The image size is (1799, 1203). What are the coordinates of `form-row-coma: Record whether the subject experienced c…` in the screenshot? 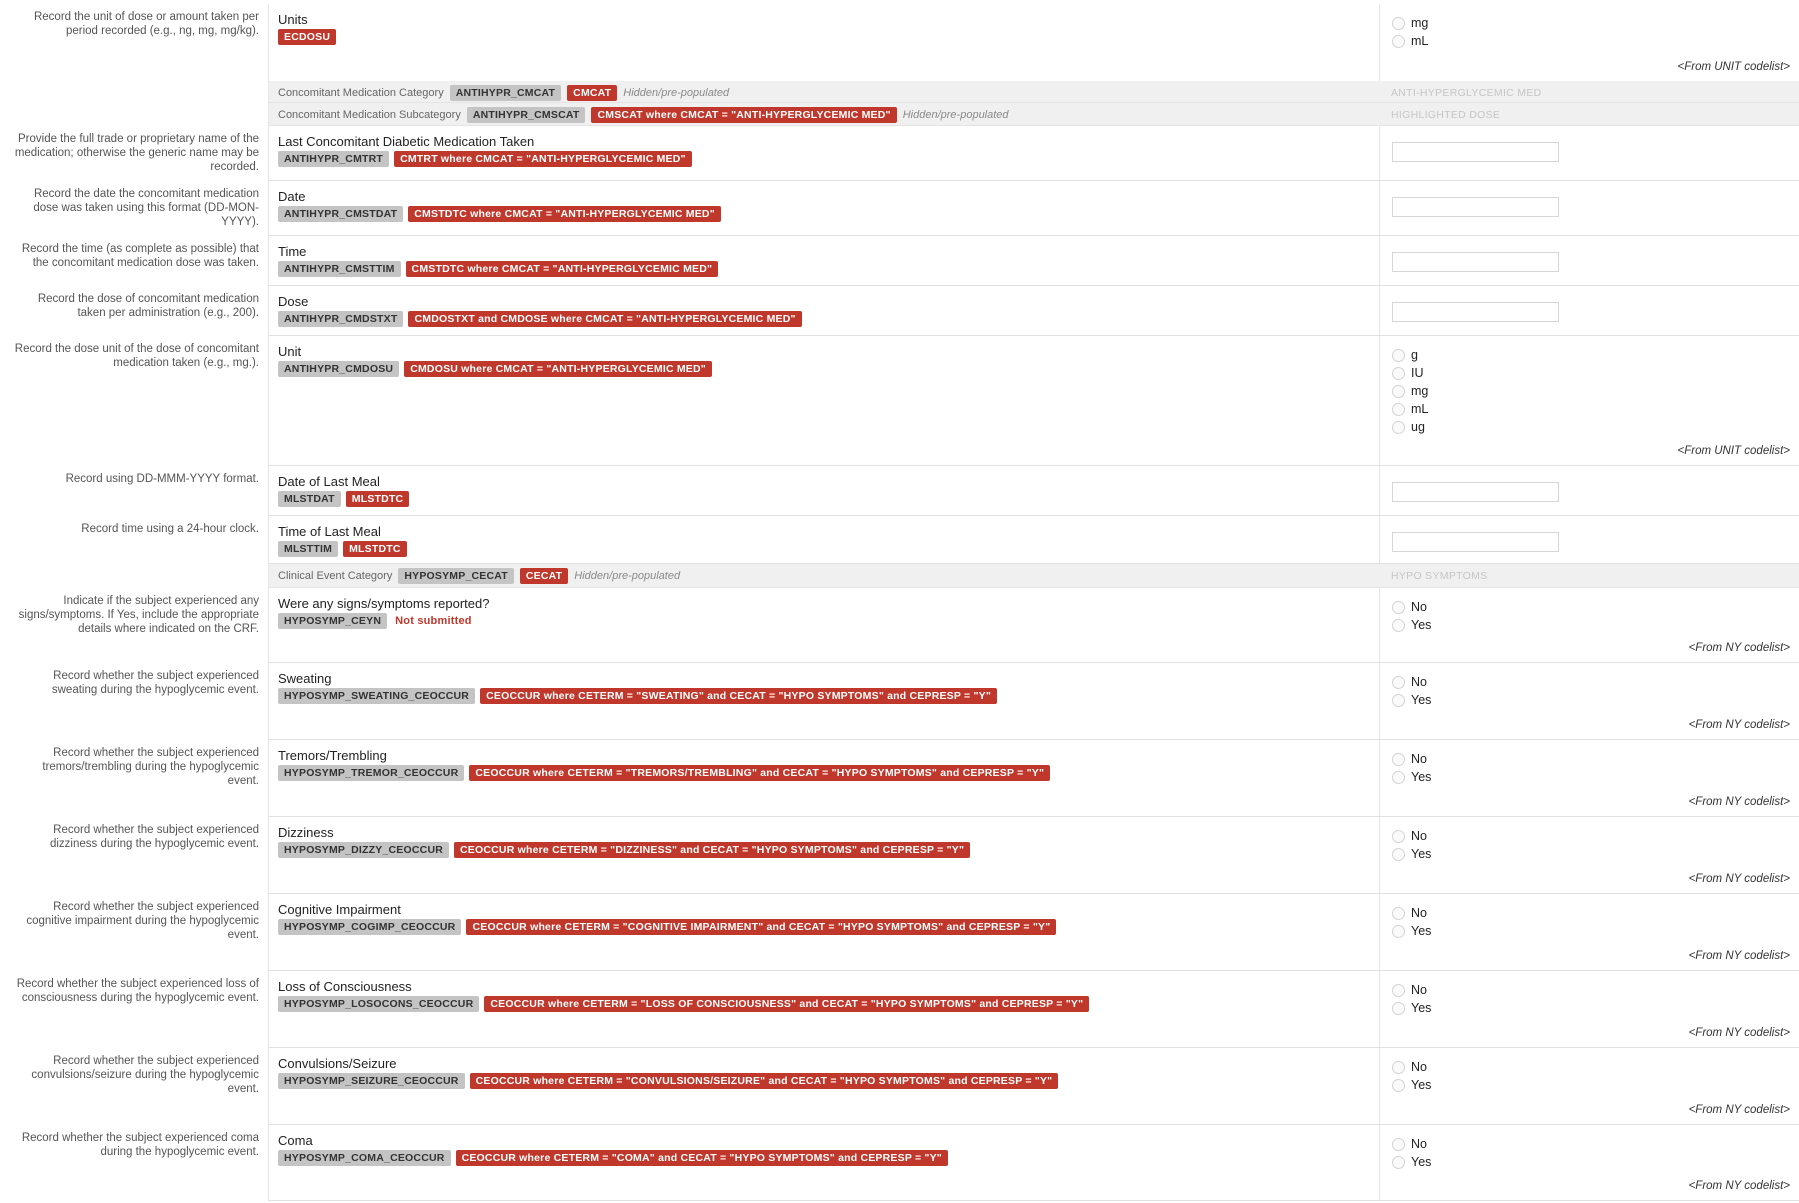 It's located at (899, 1163).